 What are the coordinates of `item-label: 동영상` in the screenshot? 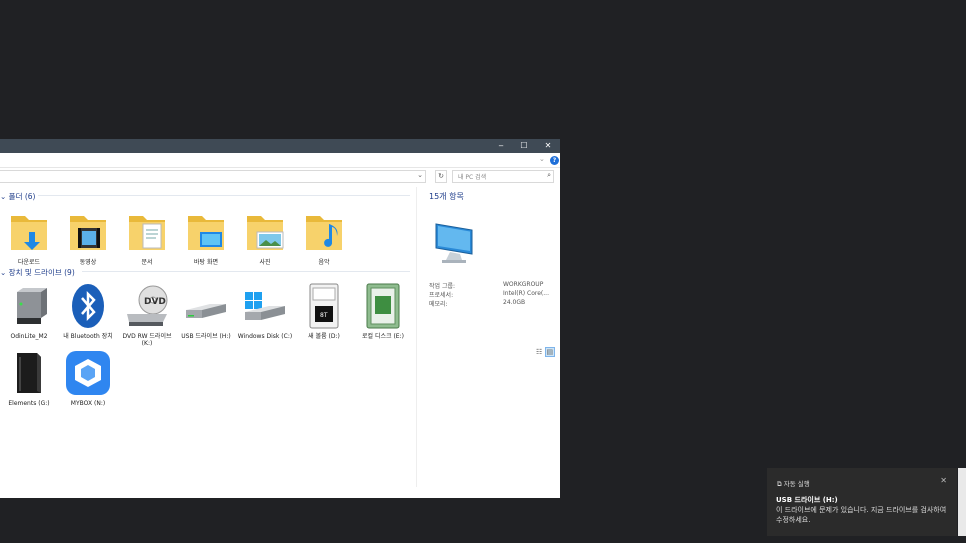 It's located at (88, 262).